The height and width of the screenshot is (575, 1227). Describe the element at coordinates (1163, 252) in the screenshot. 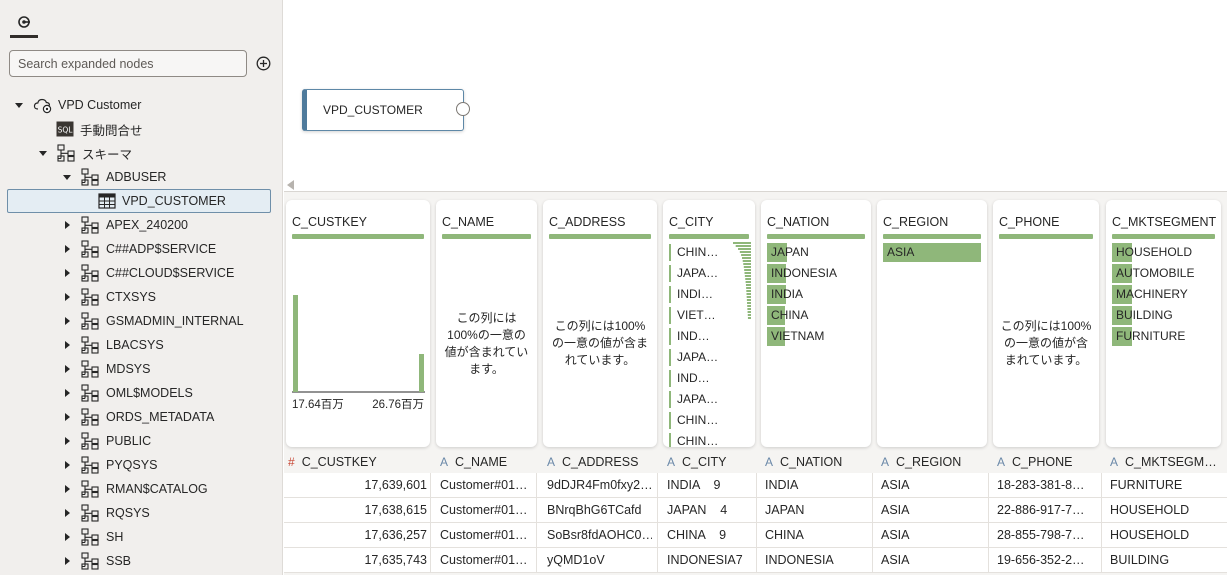

I see `category-value-item: HOUSEHOLD` at that location.